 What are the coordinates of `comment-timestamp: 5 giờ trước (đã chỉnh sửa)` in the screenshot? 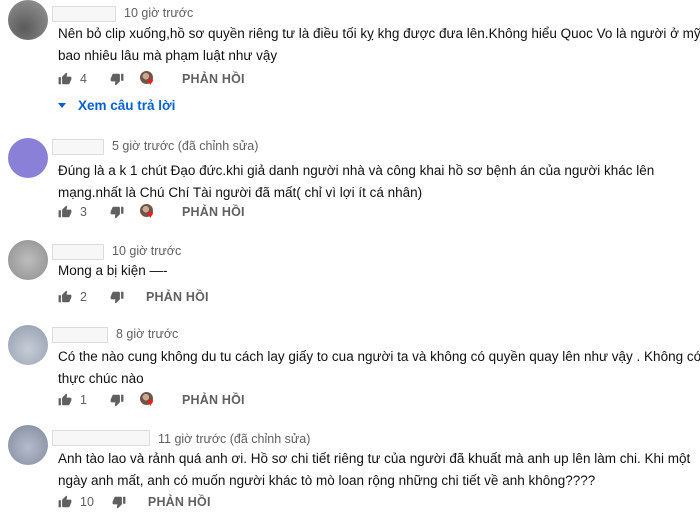 It's located at (185, 146).